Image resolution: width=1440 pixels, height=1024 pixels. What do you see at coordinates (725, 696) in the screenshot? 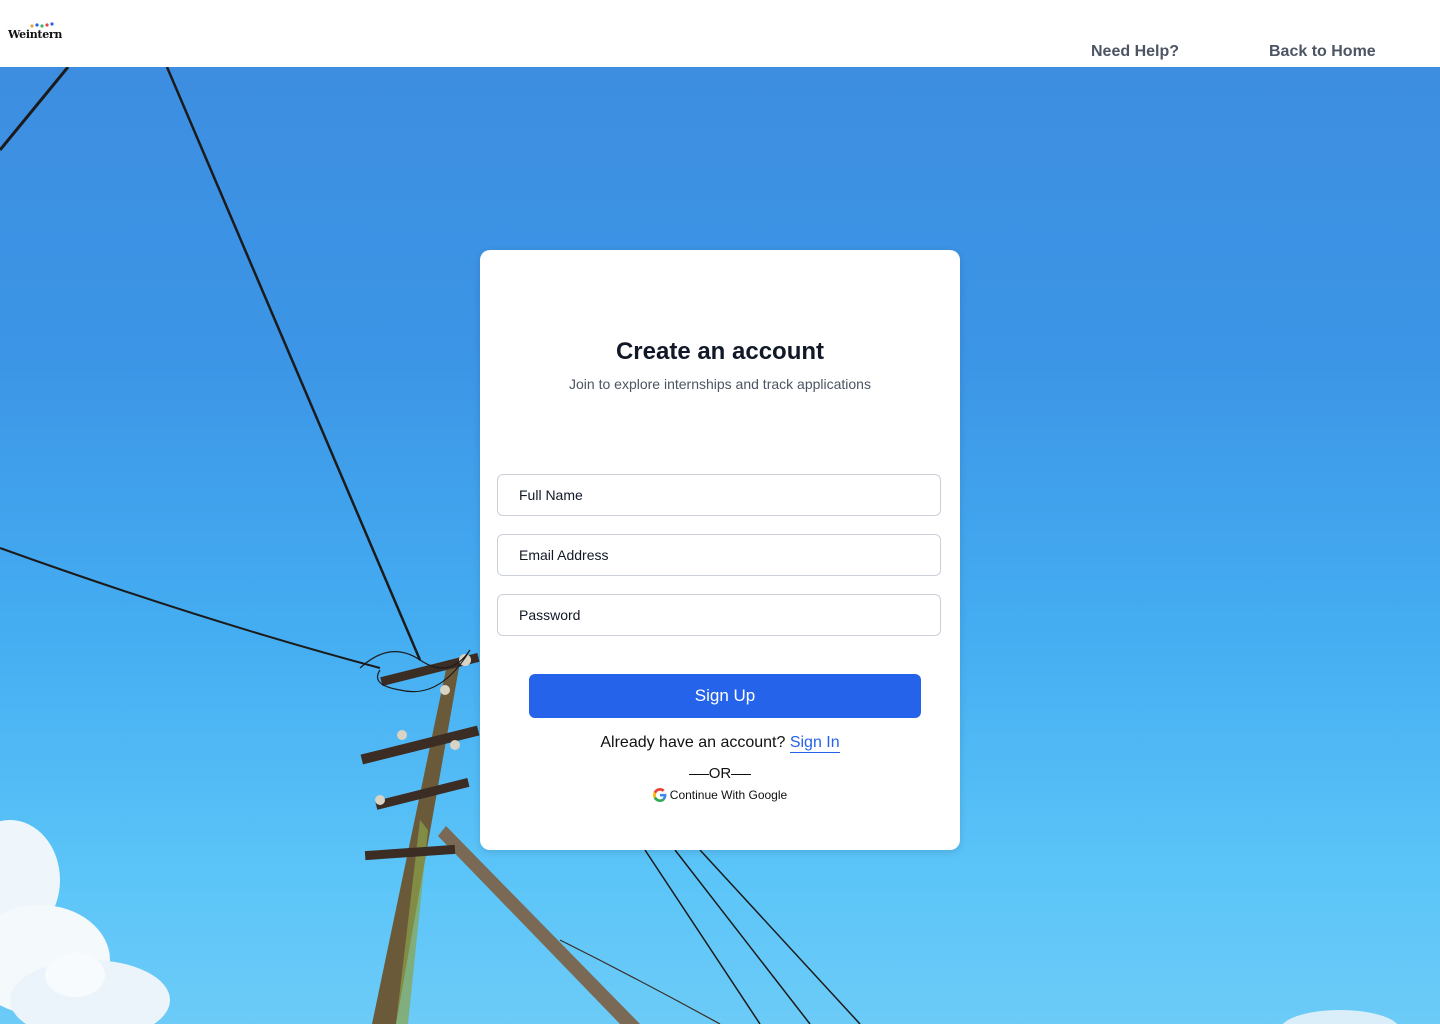
I see `sign-up-button: Sign Up` at bounding box center [725, 696].